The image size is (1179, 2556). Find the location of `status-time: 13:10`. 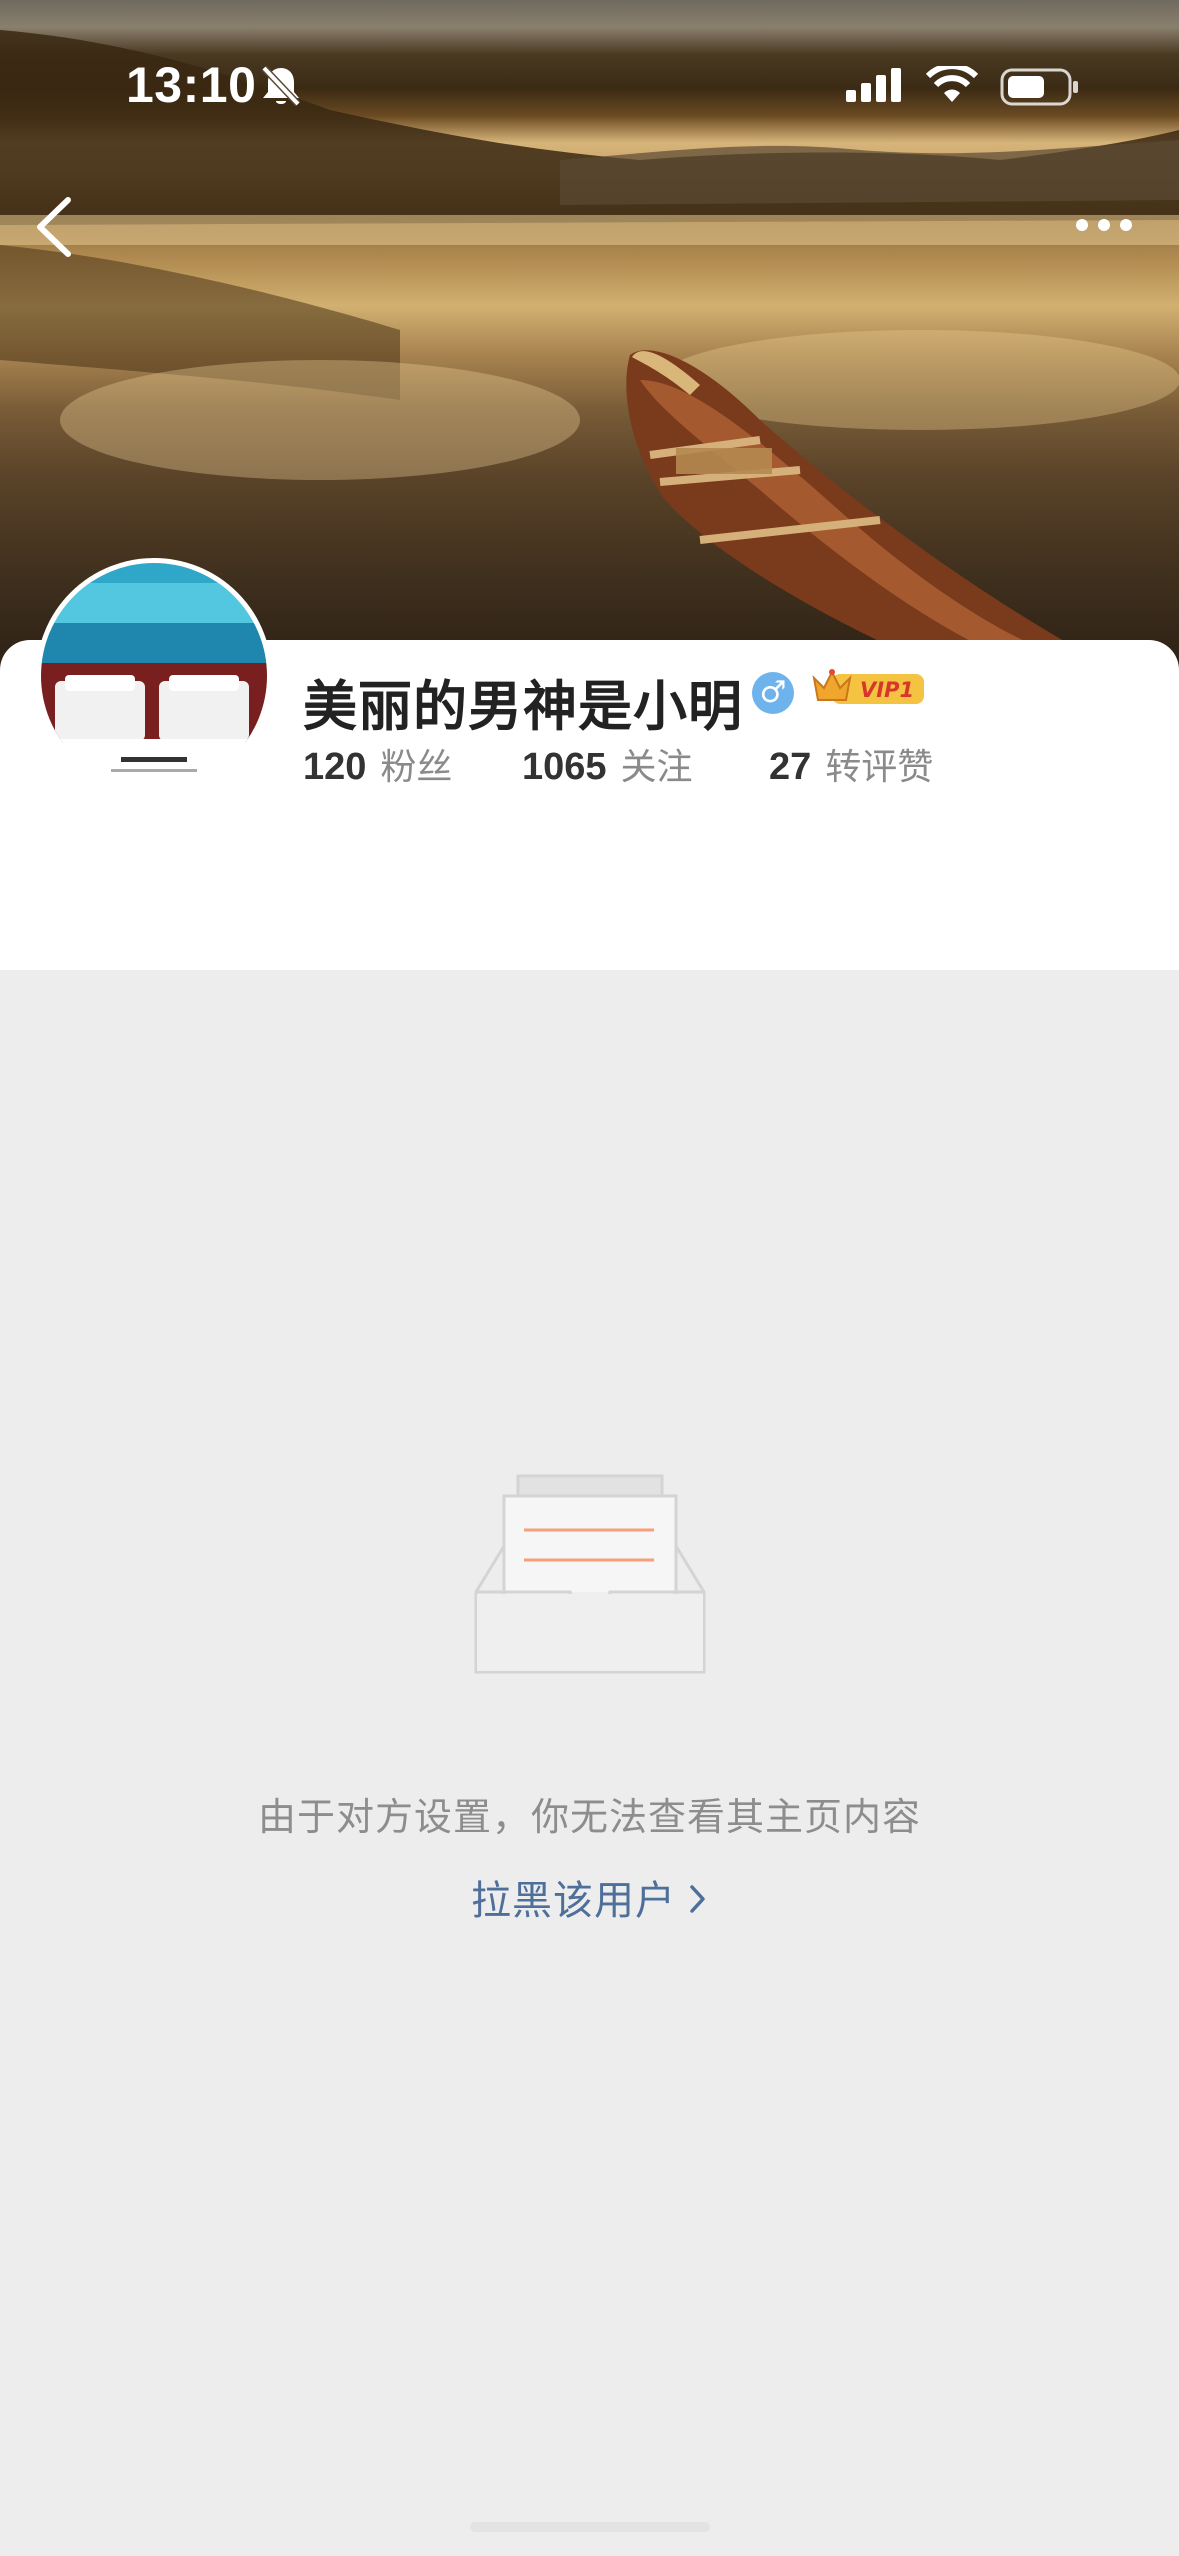

status-time: 13:10 is located at coordinates (191, 85).